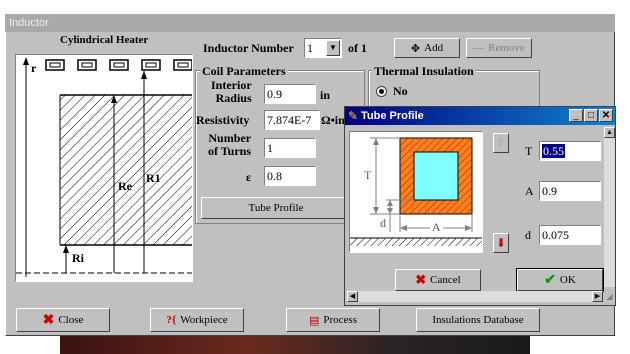  I want to click on dimension-d-label: d, so click(383, 223).